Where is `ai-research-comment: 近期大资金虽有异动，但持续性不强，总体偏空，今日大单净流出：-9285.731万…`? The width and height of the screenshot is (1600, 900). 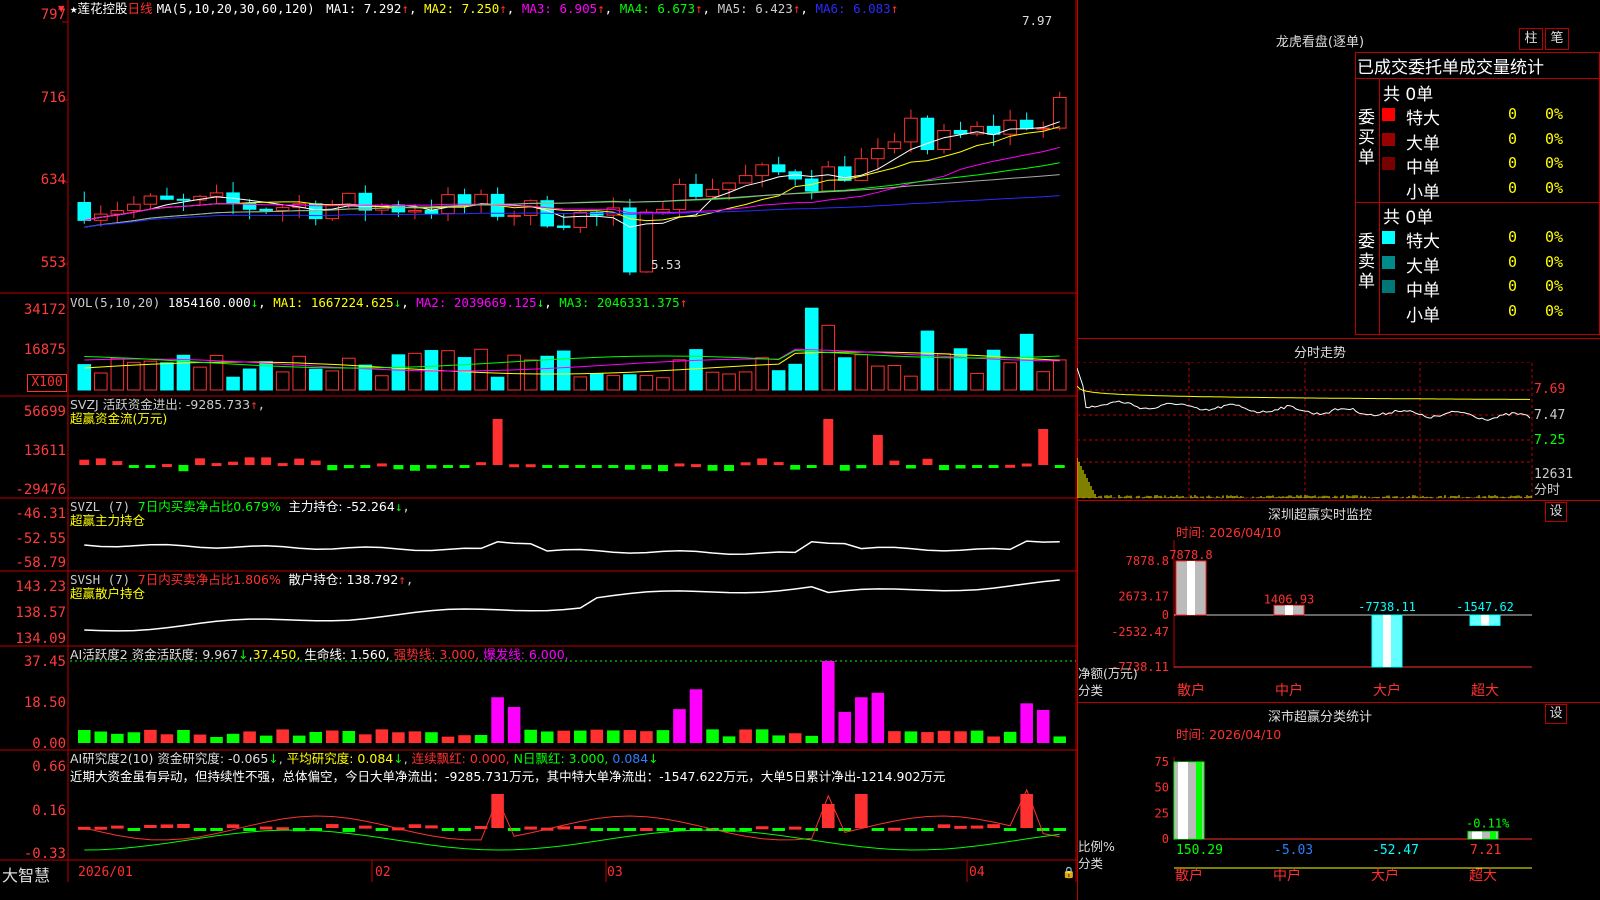
ai-research-comment: 近期大资金虽有异动，但持续性不强，总体偏空，今日大单净流出：-9285.731万… is located at coordinates (508, 777).